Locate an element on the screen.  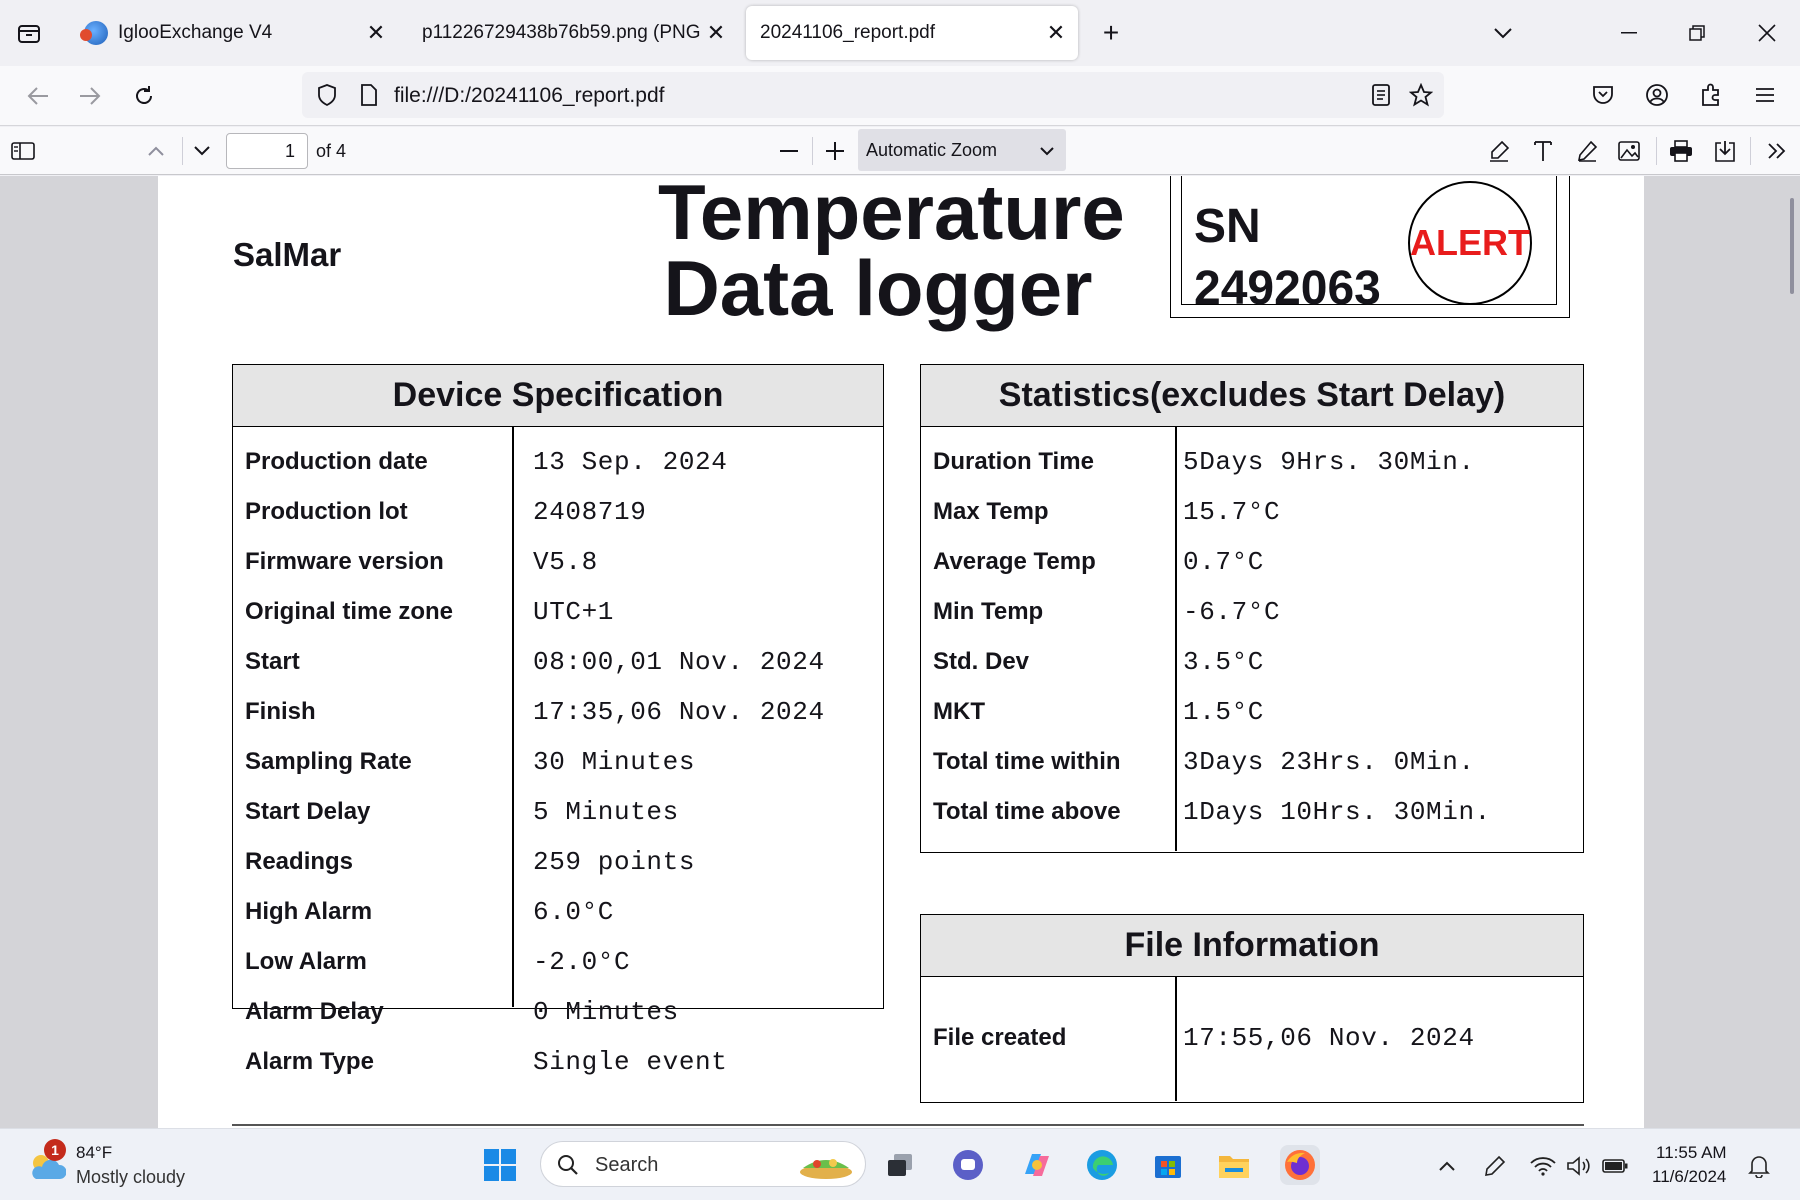
company-brand: SalMar is located at coordinates (287, 254).